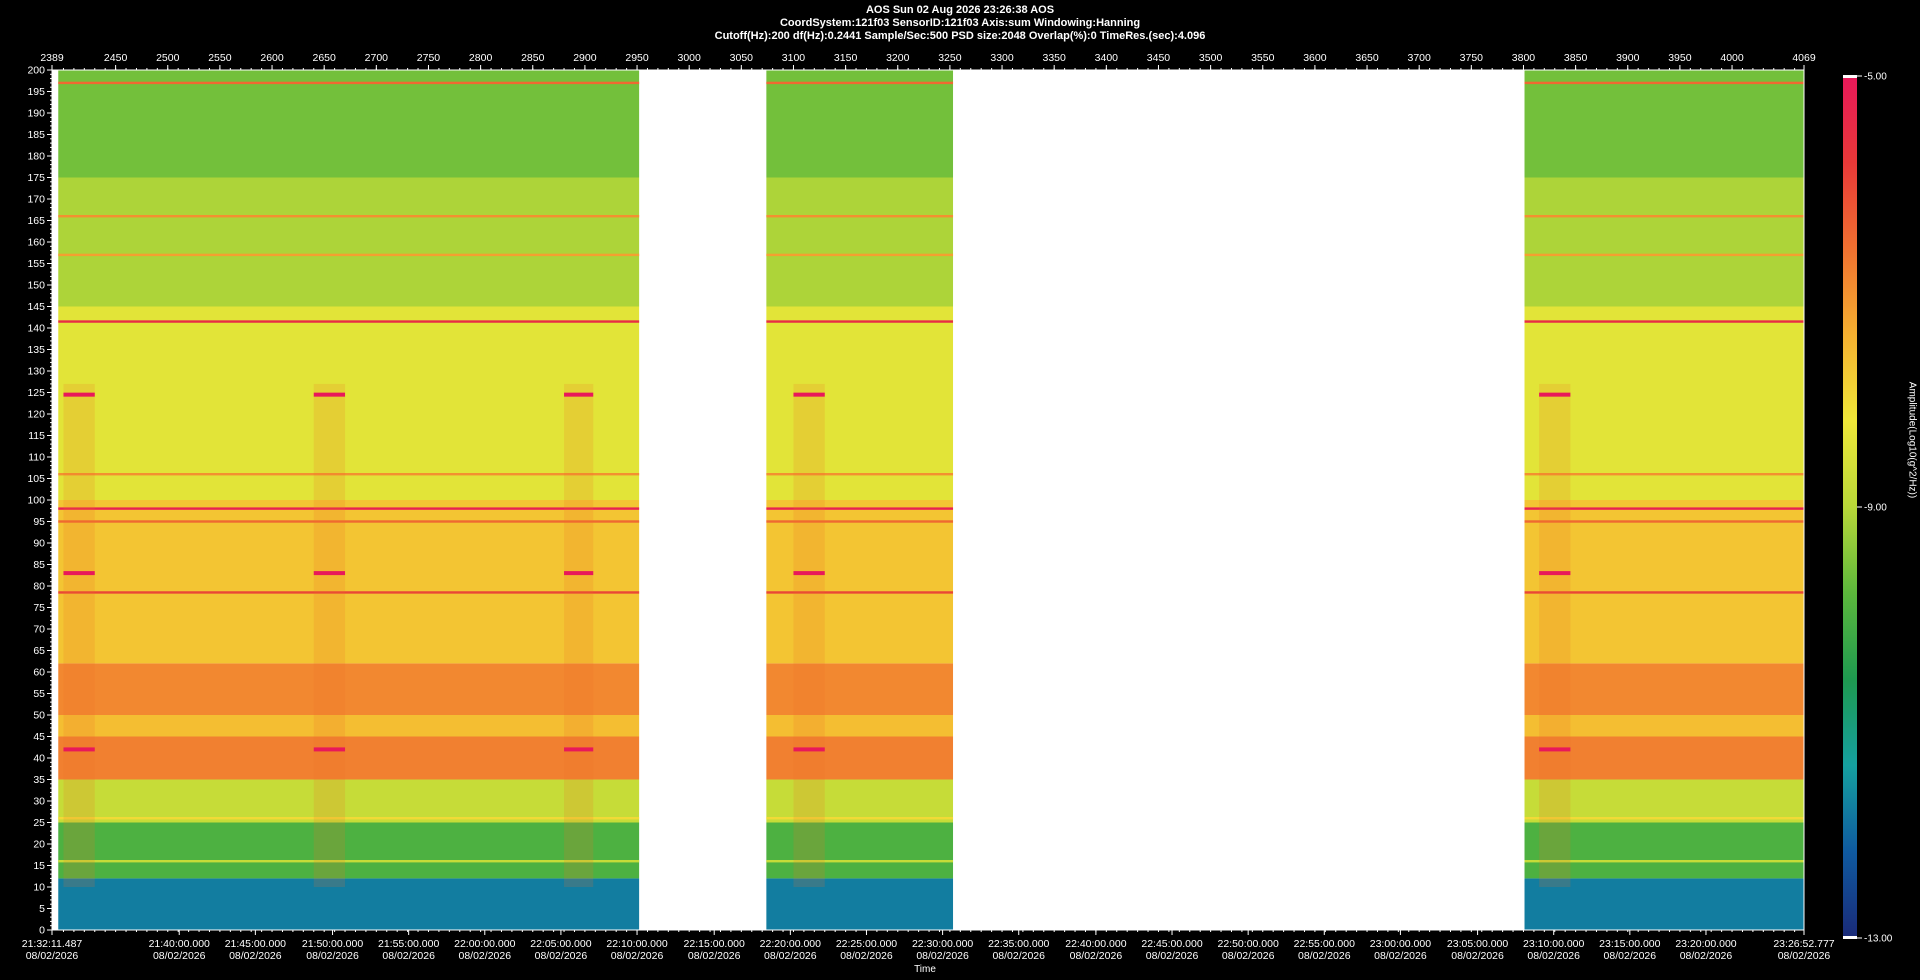  I want to click on colorbar-label: Amplitude(Log10(g^2/Hz)), so click(1912, 440).